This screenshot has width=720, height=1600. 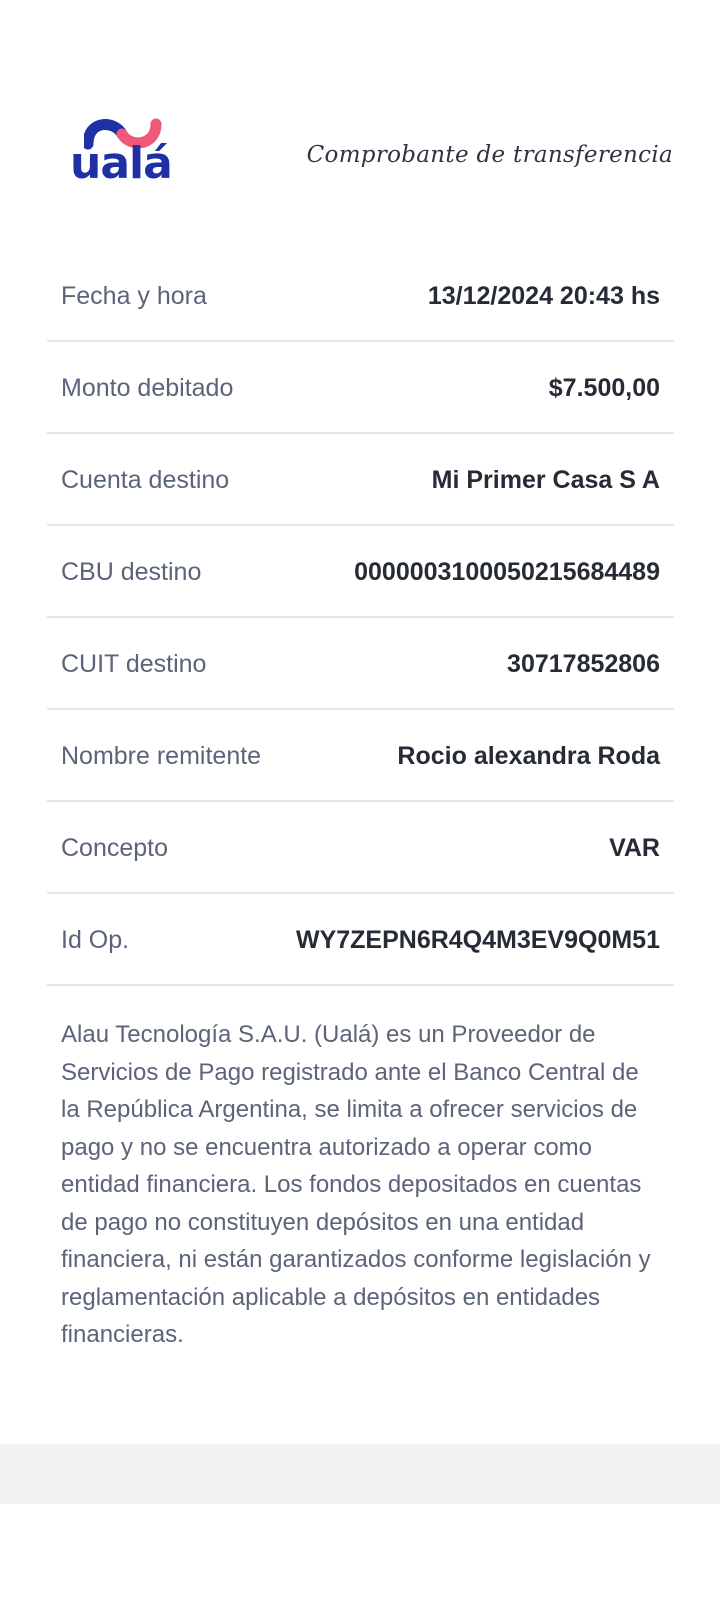 I want to click on receipt-title: Comprobante de transferencia, so click(x=489, y=155).